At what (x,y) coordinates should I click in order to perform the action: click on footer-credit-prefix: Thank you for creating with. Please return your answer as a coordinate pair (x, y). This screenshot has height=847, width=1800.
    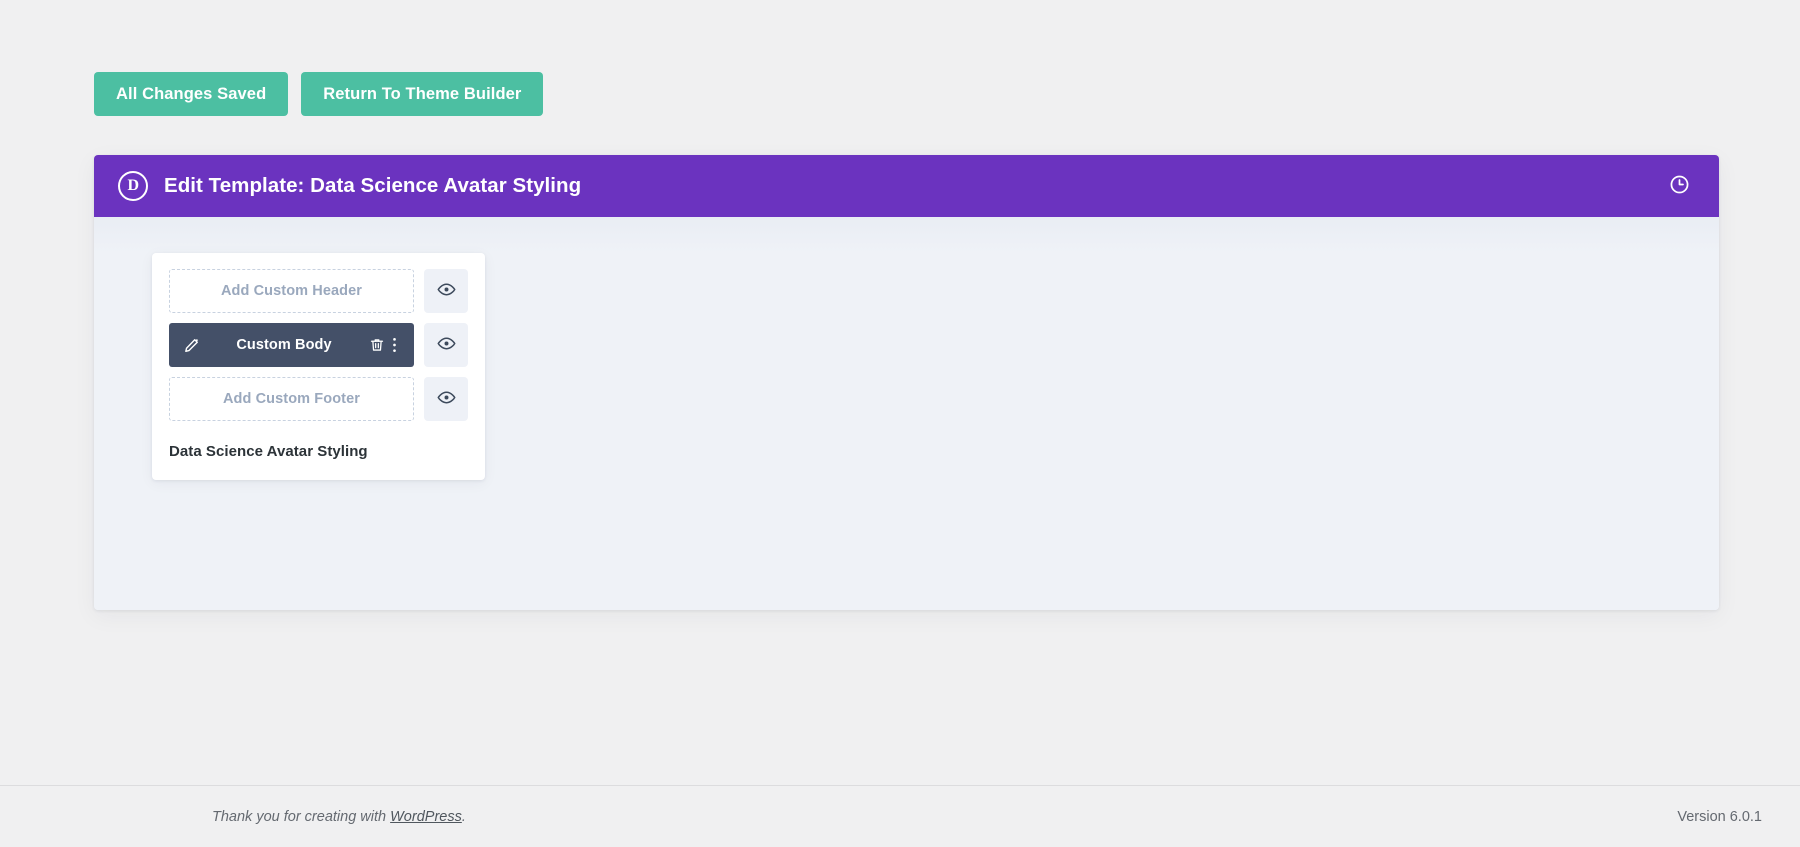
    Looking at the image, I should click on (301, 816).